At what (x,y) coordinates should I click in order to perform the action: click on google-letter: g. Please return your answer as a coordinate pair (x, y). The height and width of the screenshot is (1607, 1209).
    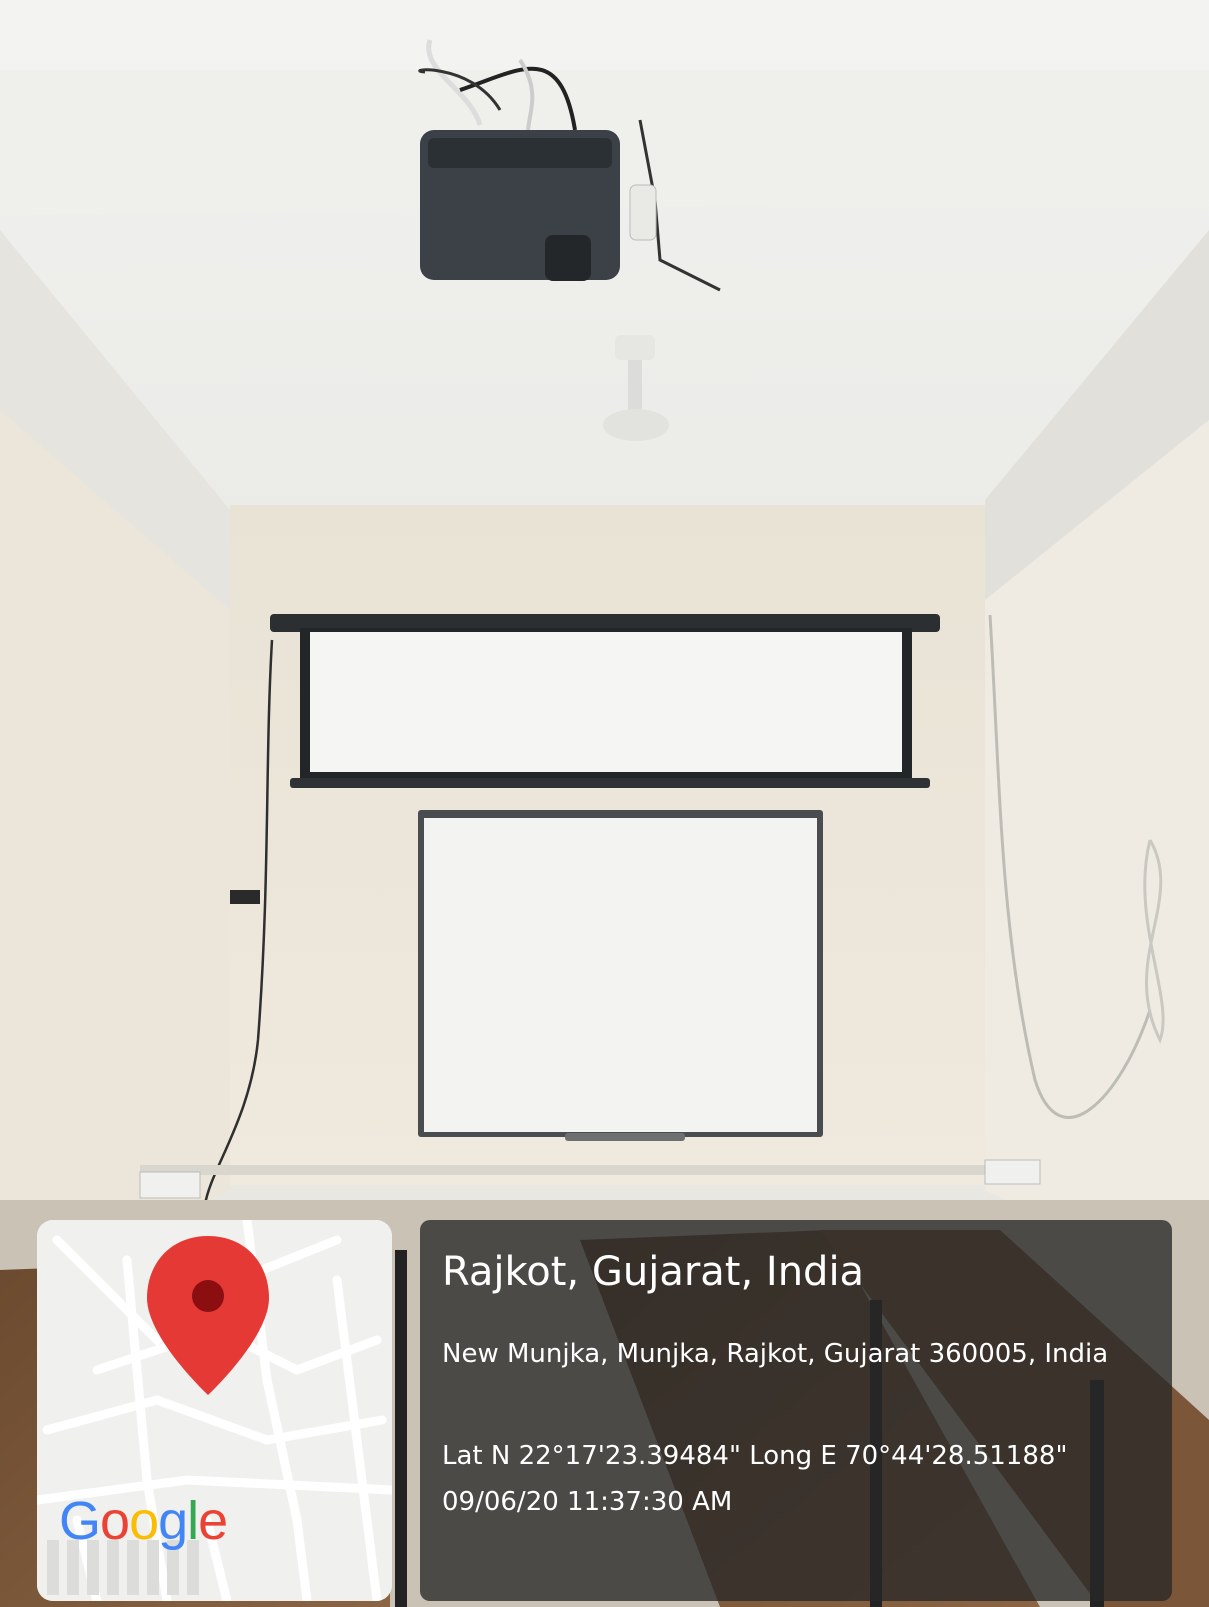
    Looking at the image, I should click on (173, 1521).